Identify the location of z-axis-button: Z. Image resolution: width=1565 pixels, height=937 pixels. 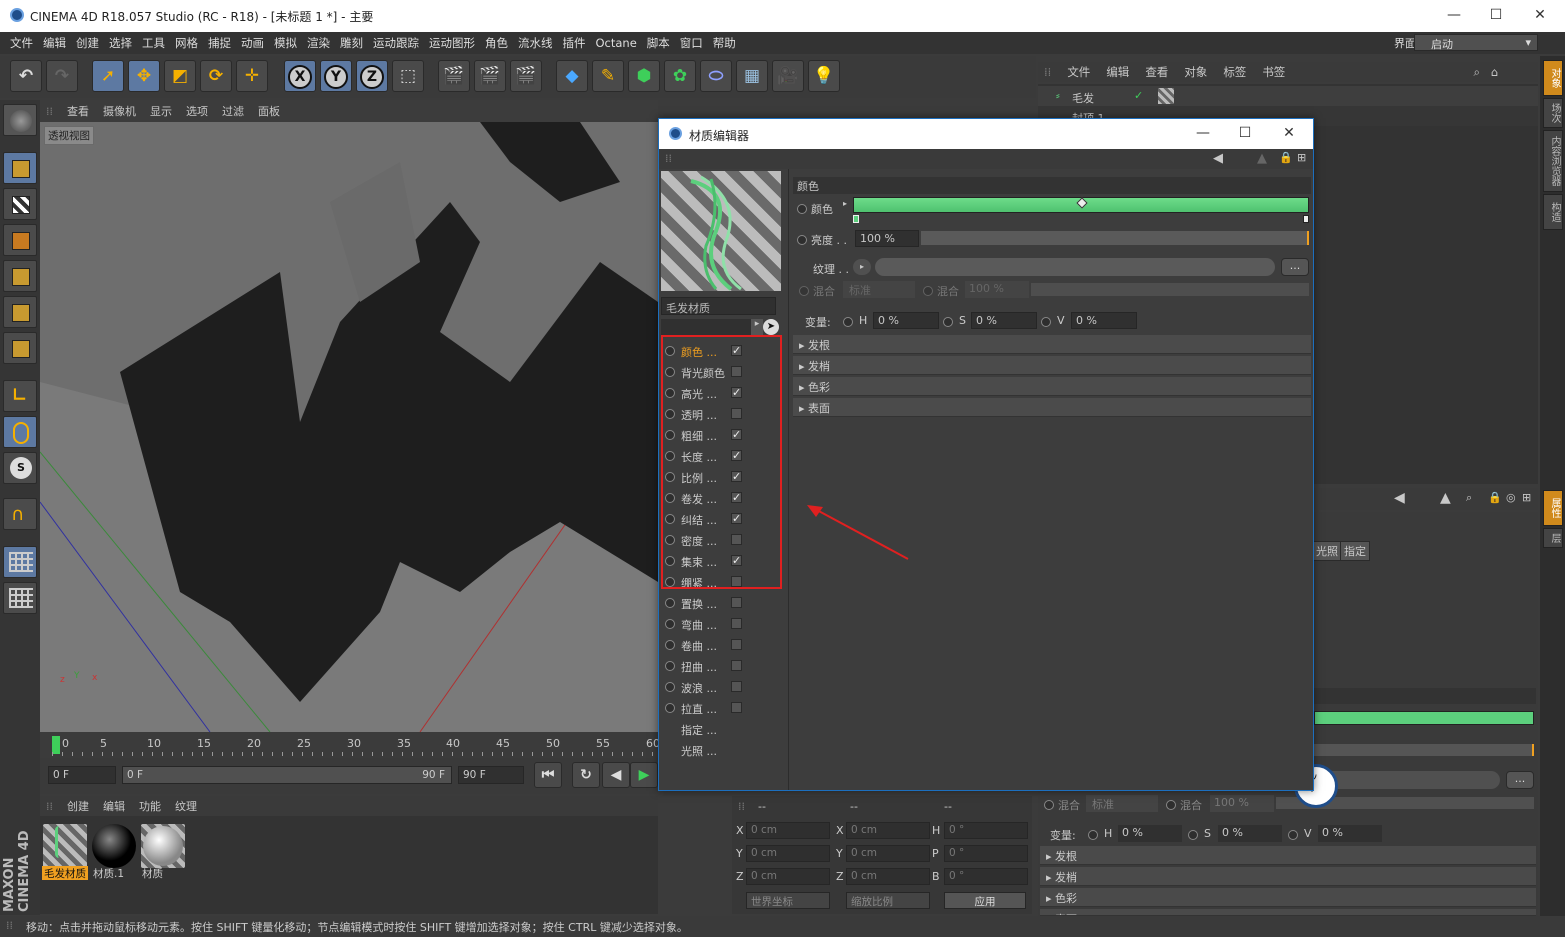
(372, 76).